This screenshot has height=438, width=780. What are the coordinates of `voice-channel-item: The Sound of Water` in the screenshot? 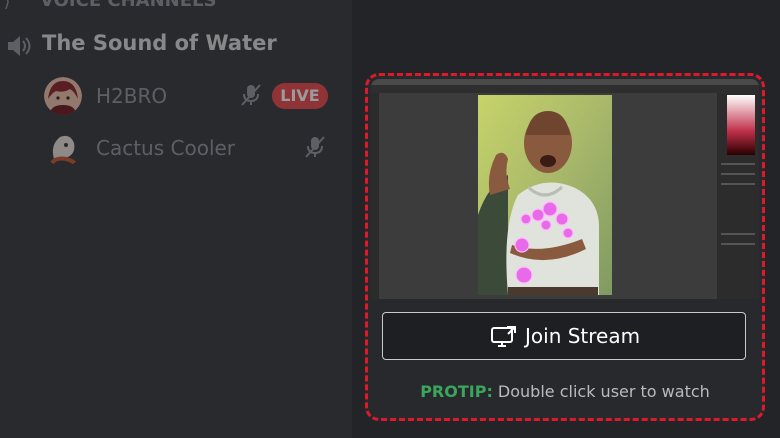 It's located at (176, 46).